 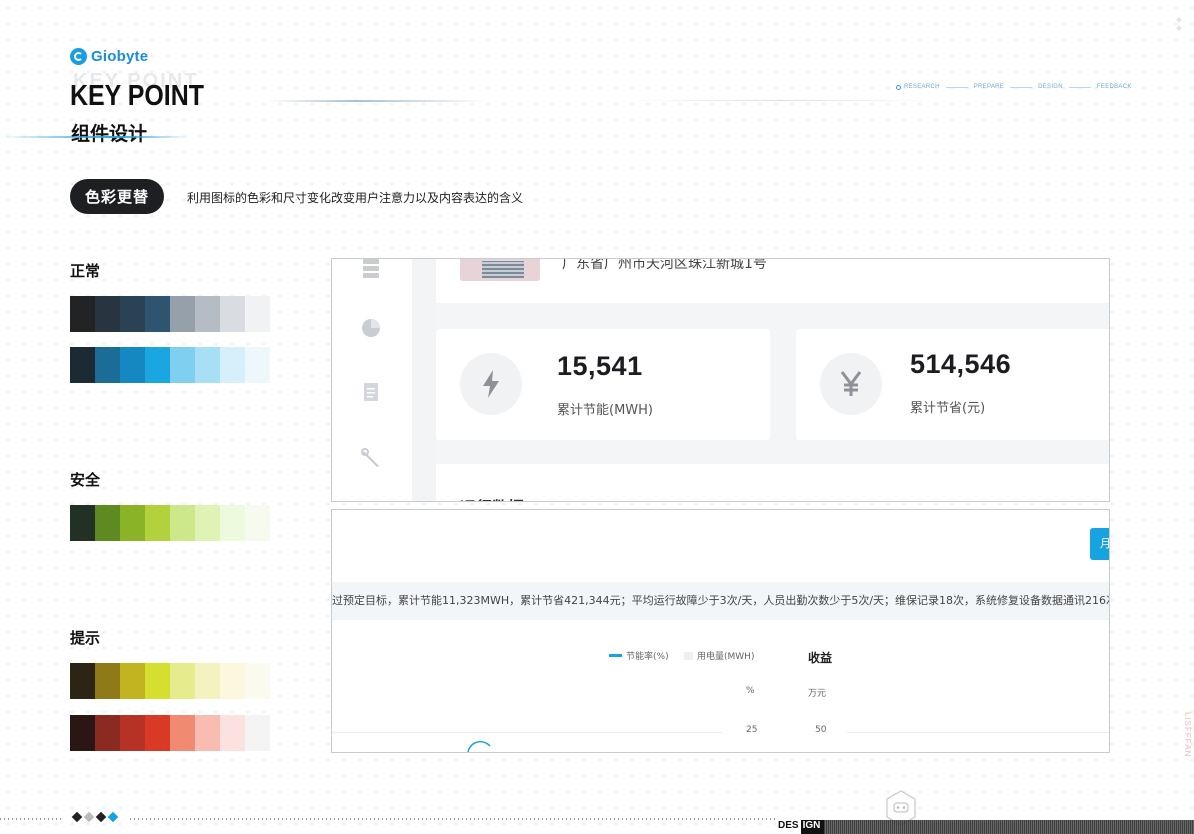 I want to click on stat-label: 累计节能(MWH), so click(x=605, y=410).